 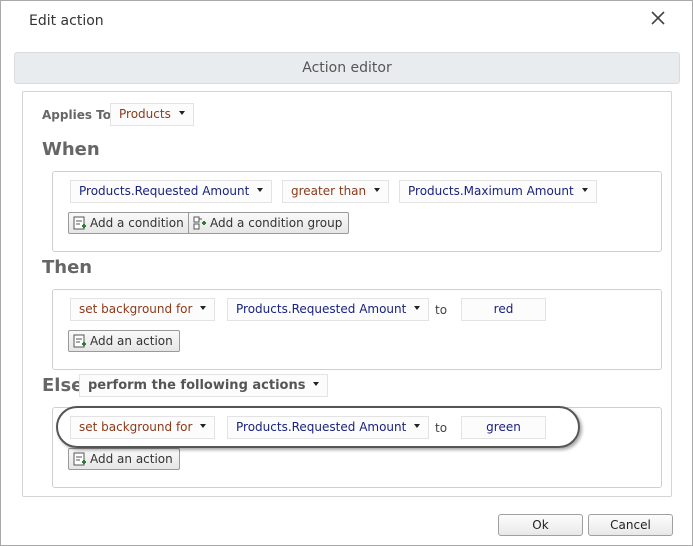 I want to click on add-condition-group-button: Add a condition group, so click(x=269, y=223).